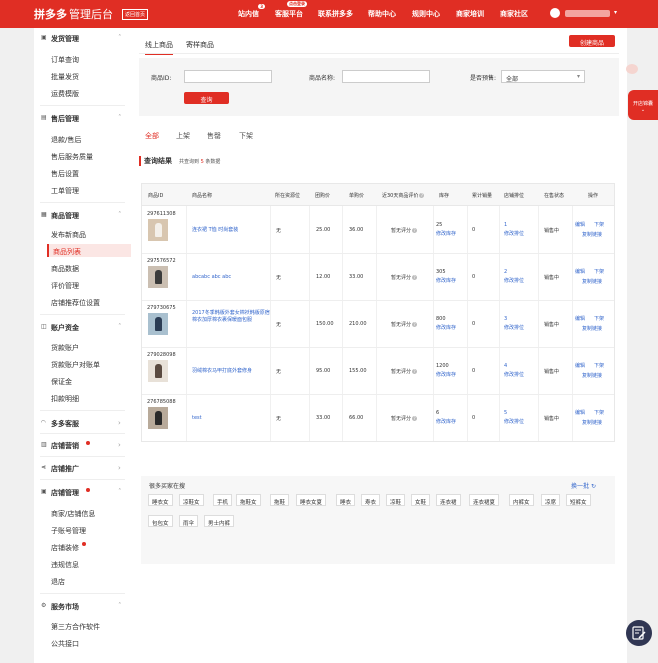 The width and height of the screenshot is (658, 663). I want to click on keyword-tag: 睡衣女夏, so click(311, 500).